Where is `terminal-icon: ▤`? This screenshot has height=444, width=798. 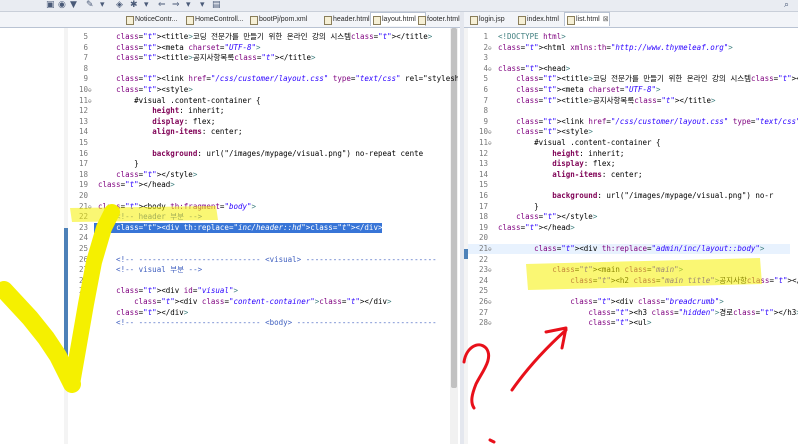 terminal-icon: ▤ is located at coordinates (216, 5).